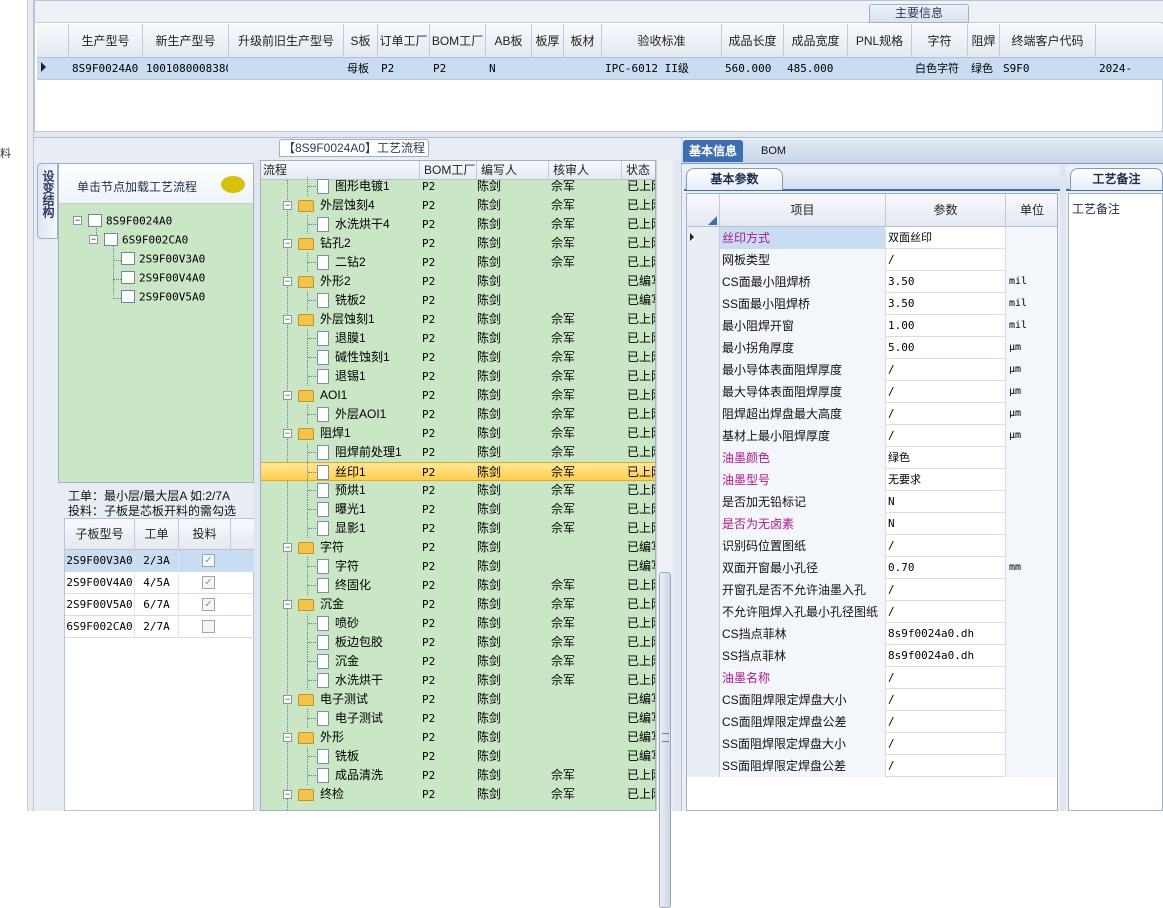  Describe the element at coordinates (946, 458) in the screenshot. I see `param-value: 绿色` at that location.